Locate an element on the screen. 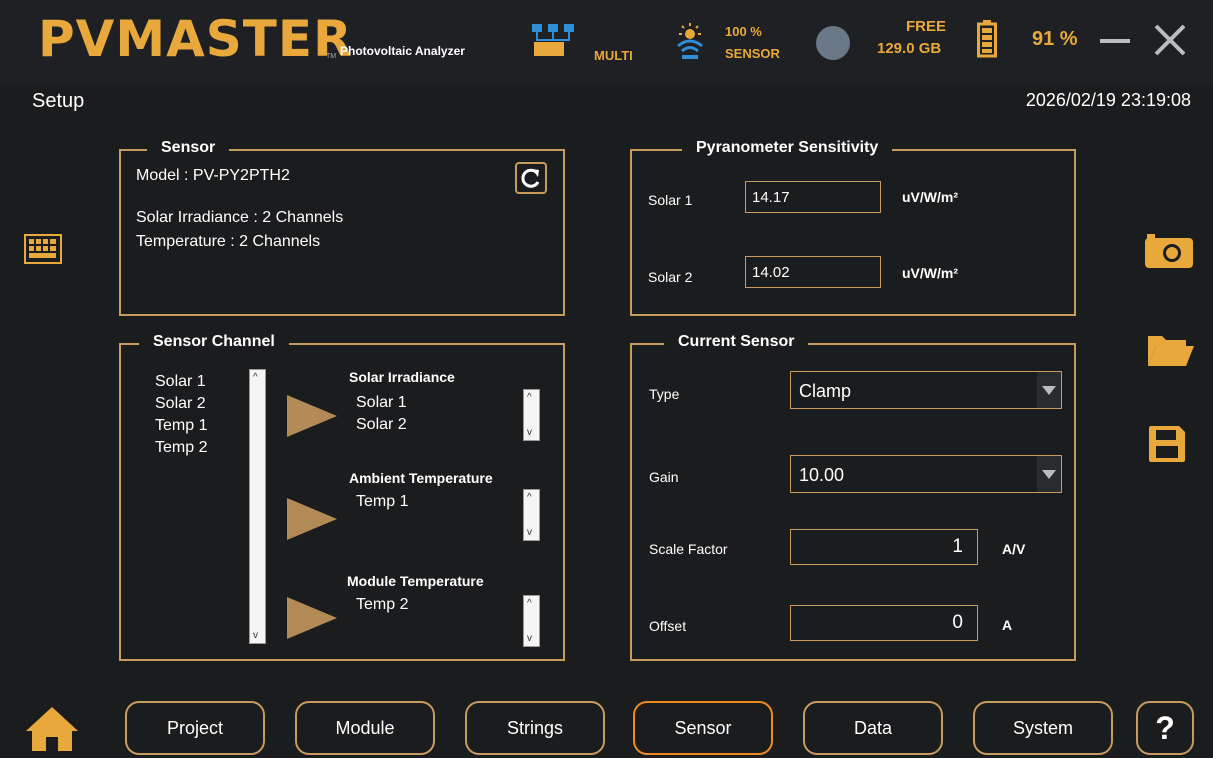 Image resolution: width=1213 pixels, height=758 pixels. ambient-list: Temp 1 is located at coordinates (382, 502).